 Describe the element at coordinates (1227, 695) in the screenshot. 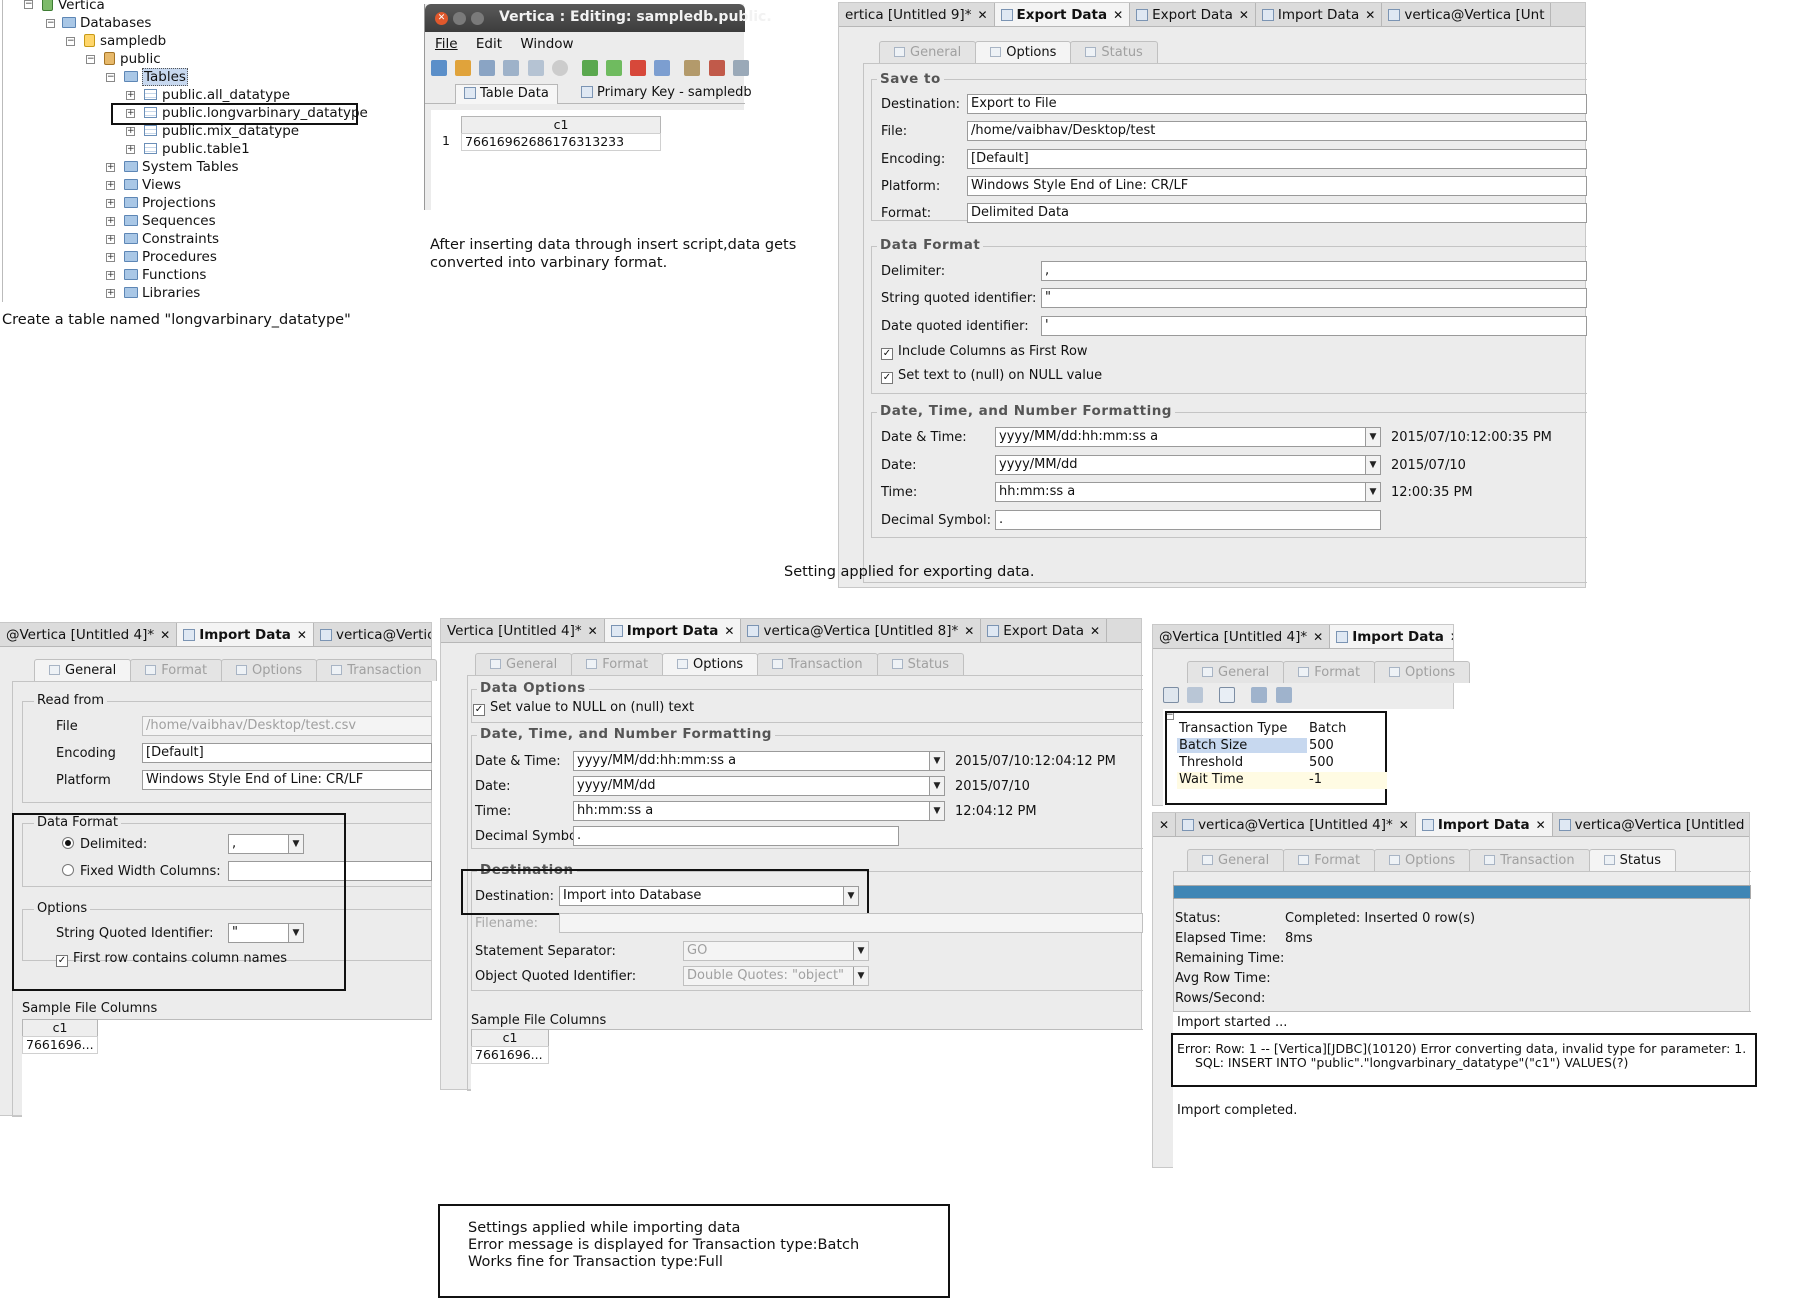

I see `show-advanced-icon` at that location.